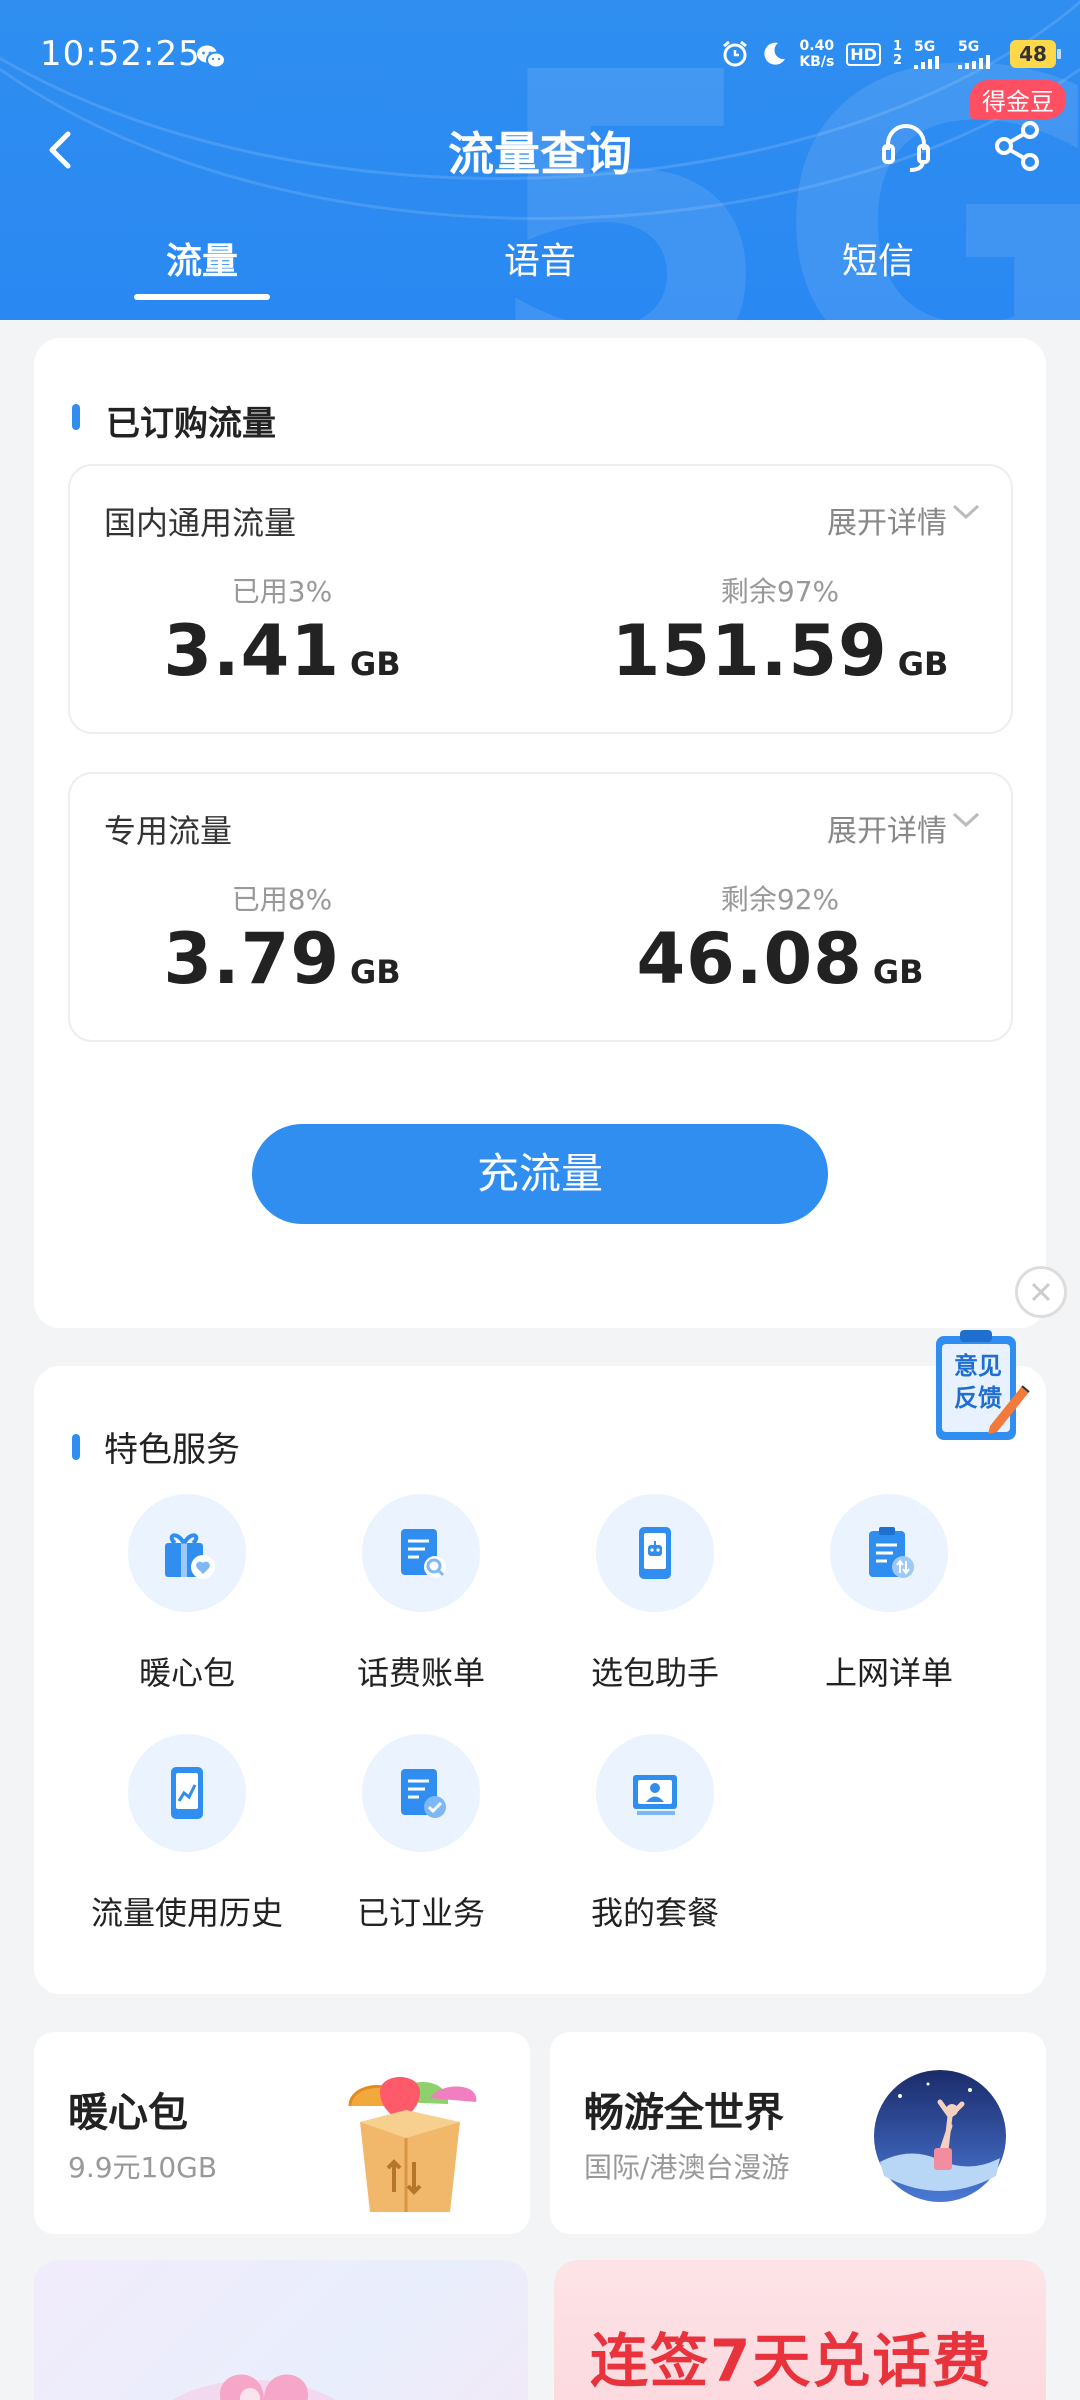 The image size is (1080, 2400). What do you see at coordinates (978, 1398) in the screenshot?
I see `feedback-line2: 反馈` at bounding box center [978, 1398].